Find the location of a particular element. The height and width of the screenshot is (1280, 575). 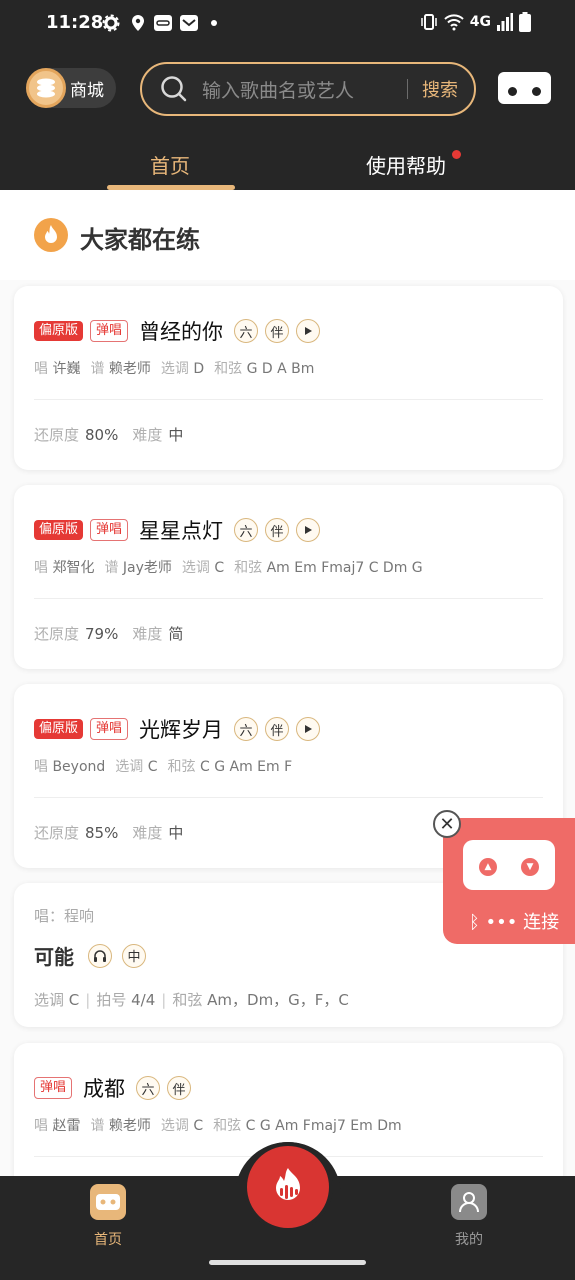

song-stats: 还原度 79% 难度简 is located at coordinates (109, 634).